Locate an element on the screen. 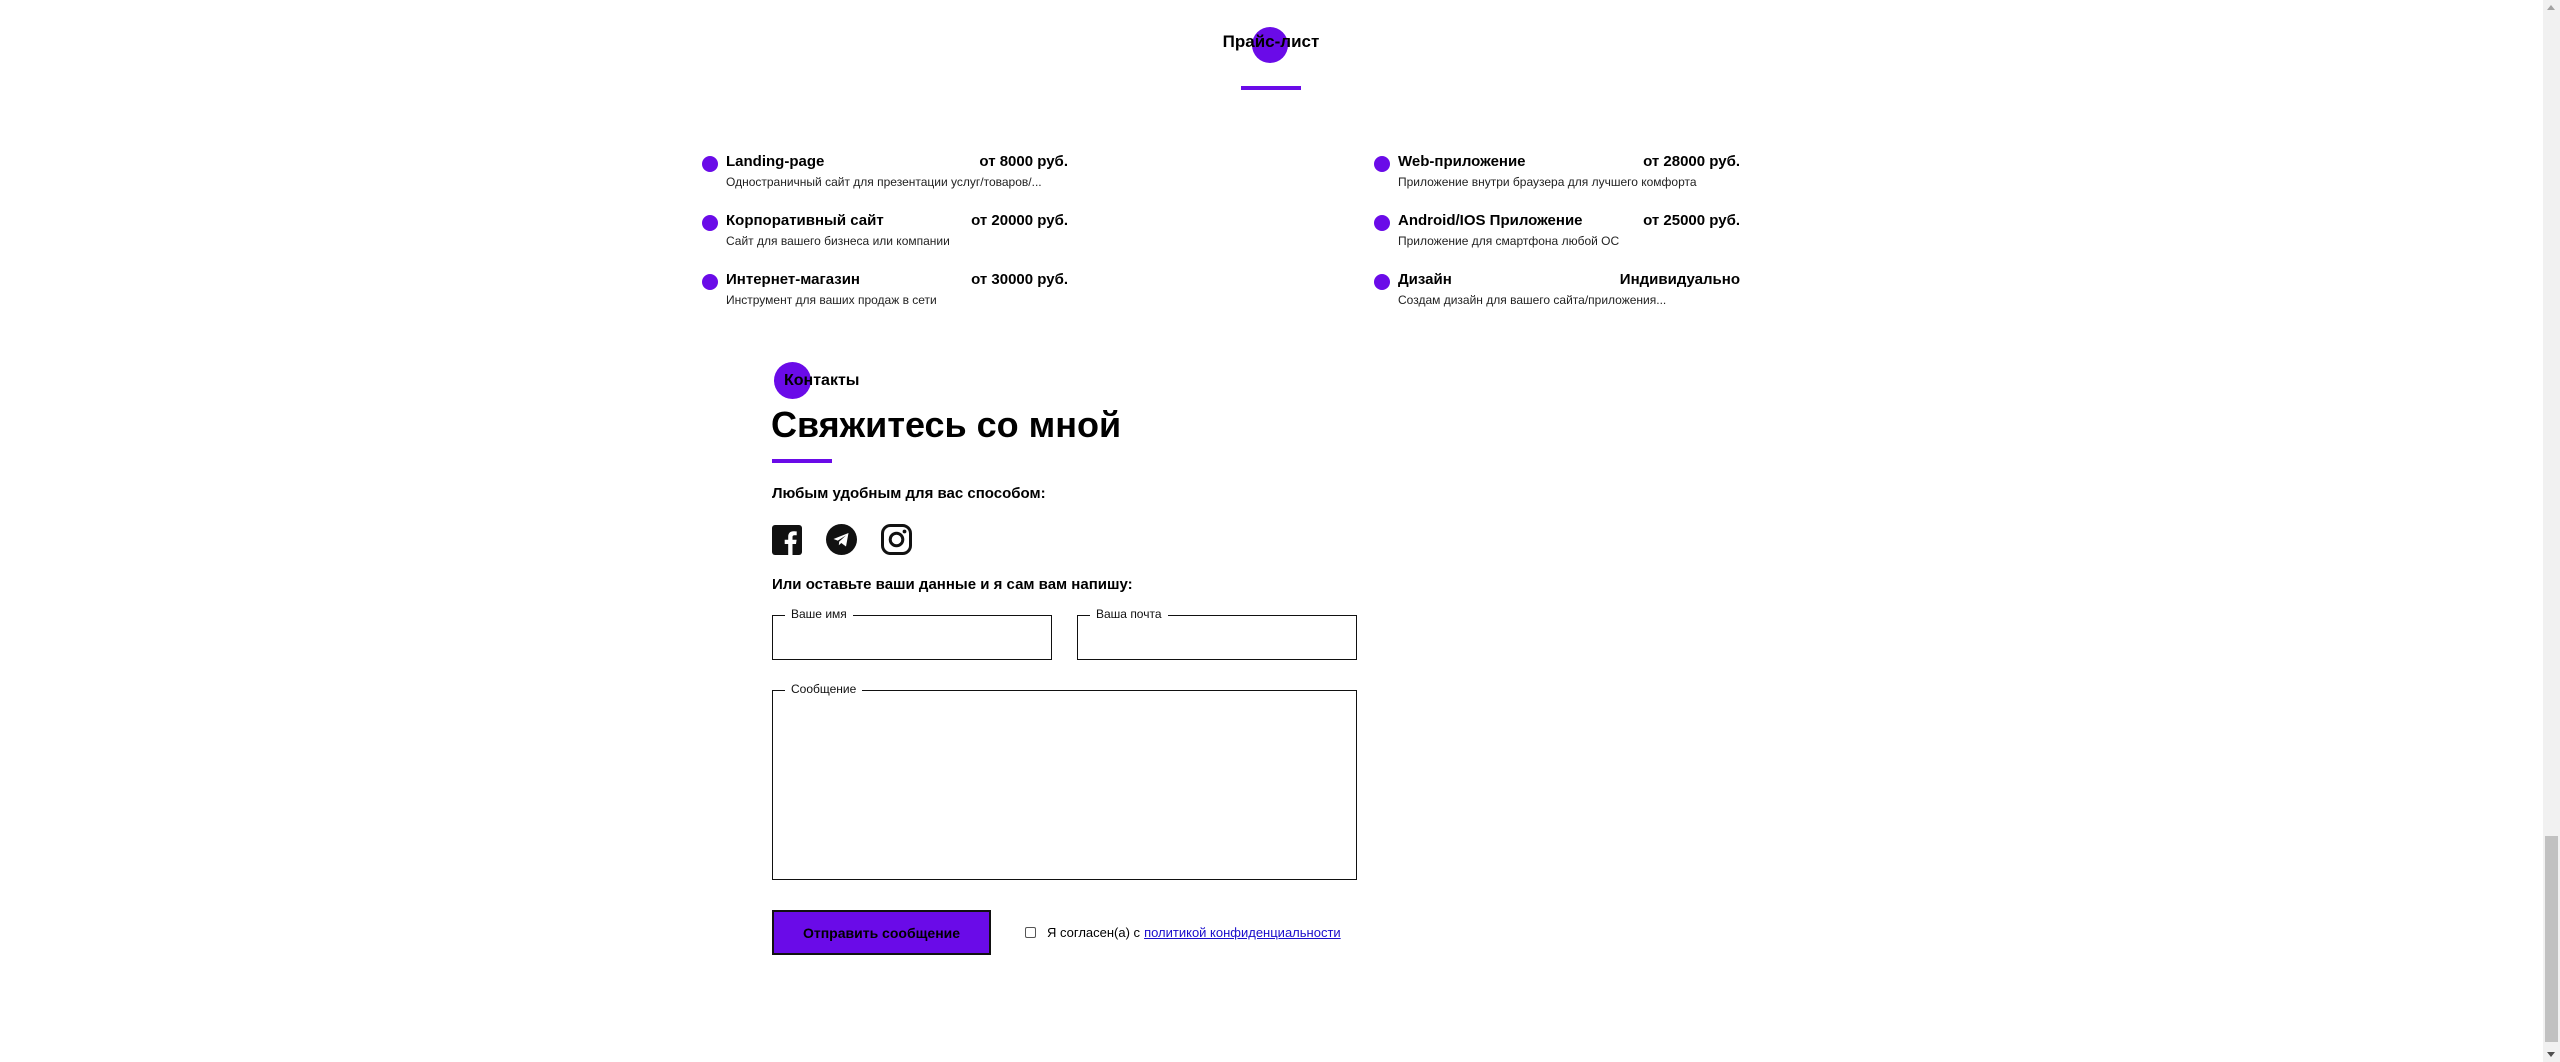 The image size is (2560, 1062). page-scrollbar is located at coordinates (2551, 531).